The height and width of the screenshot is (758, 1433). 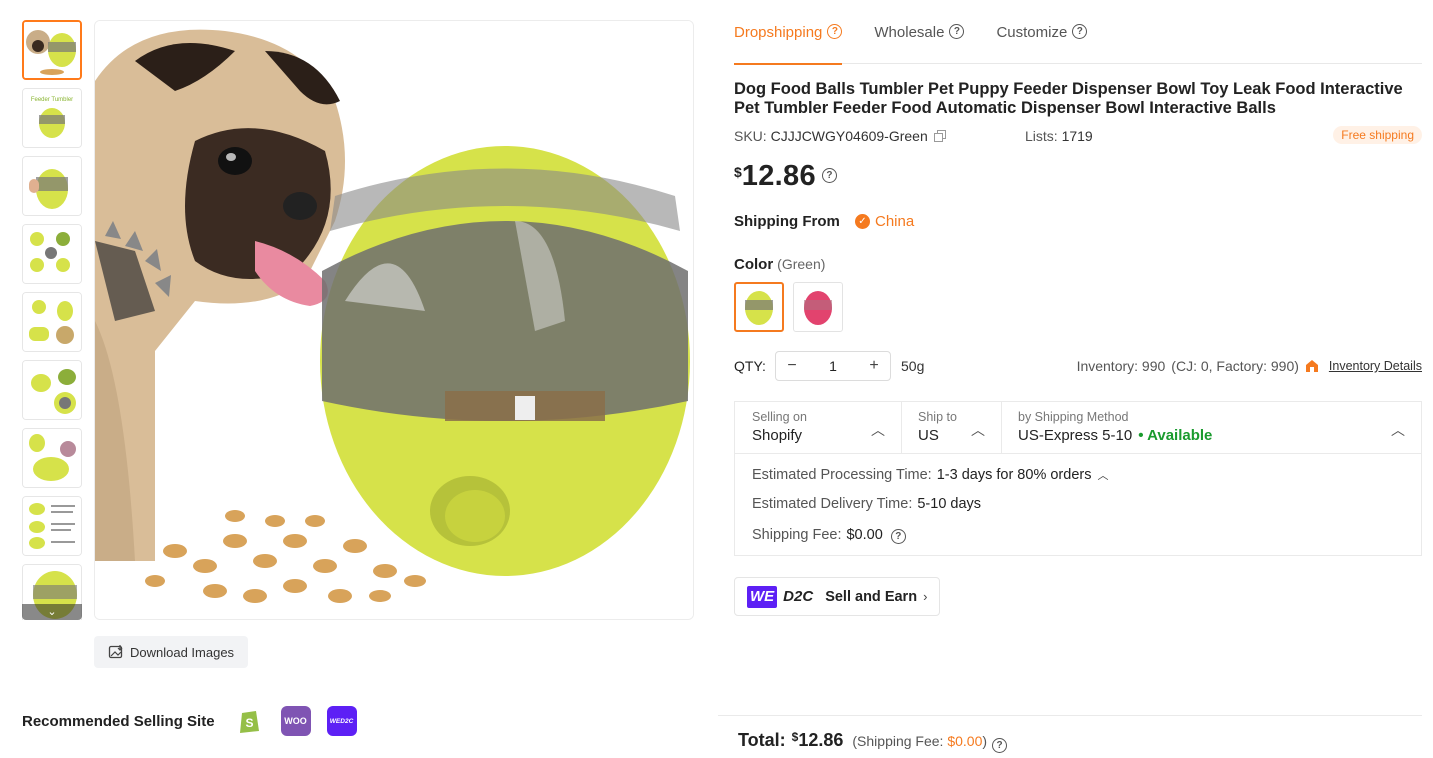 What do you see at coordinates (862, 221) in the screenshot?
I see `check-circle-icon: ✓` at bounding box center [862, 221].